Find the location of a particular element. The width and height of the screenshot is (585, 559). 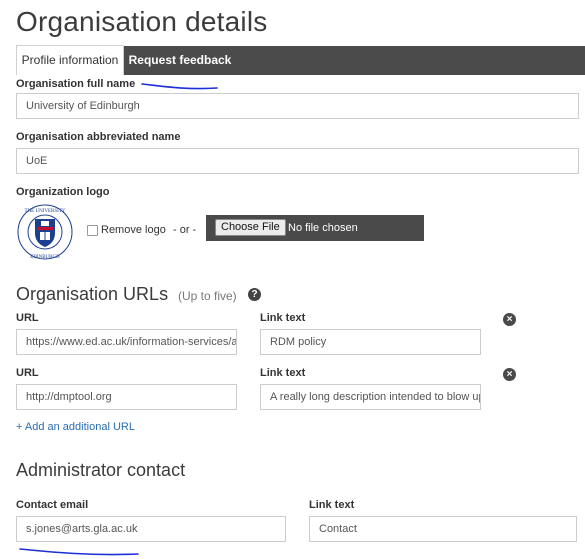

help-icon: ? is located at coordinates (254, 294).